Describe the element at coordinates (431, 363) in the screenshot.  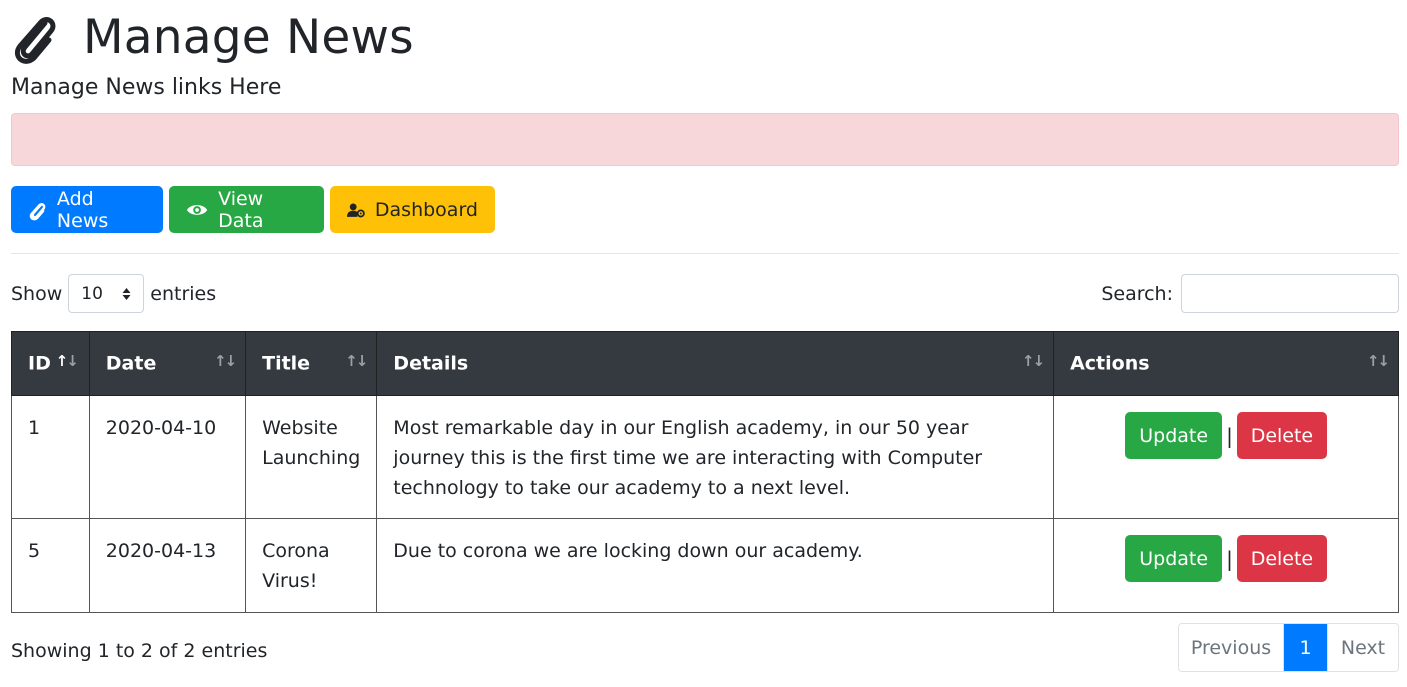
I see `column-label: Details` at that location.